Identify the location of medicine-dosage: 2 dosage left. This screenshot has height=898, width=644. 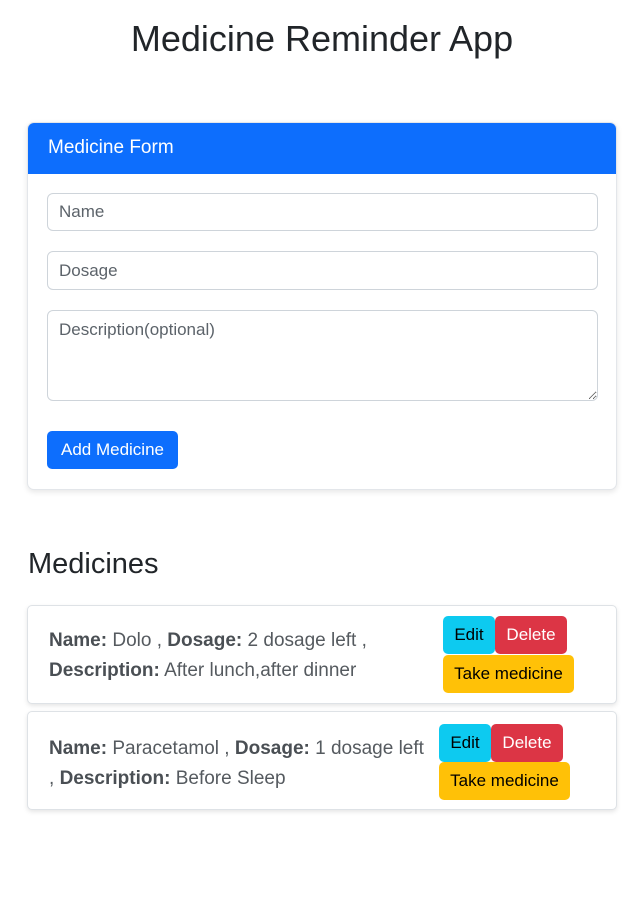
(302, 640).